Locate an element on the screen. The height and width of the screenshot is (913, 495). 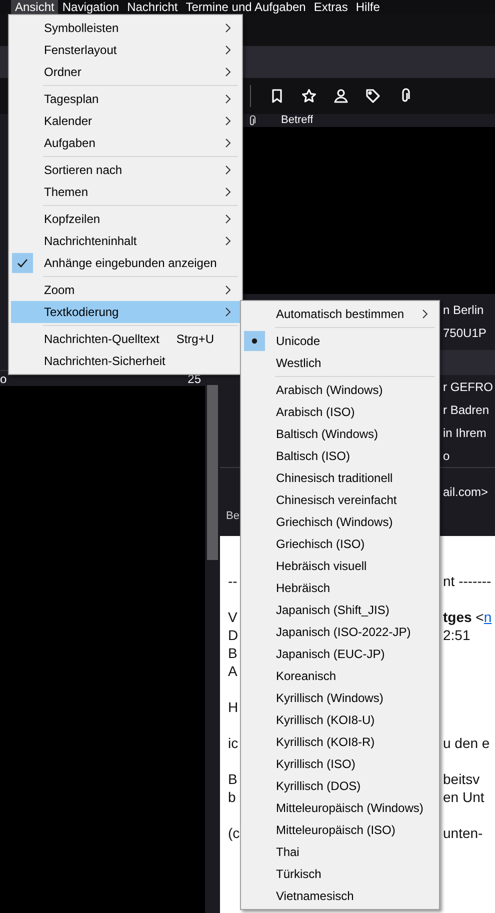
menu-item: Automatisch bestimmen is located at coordinates (340, 314).